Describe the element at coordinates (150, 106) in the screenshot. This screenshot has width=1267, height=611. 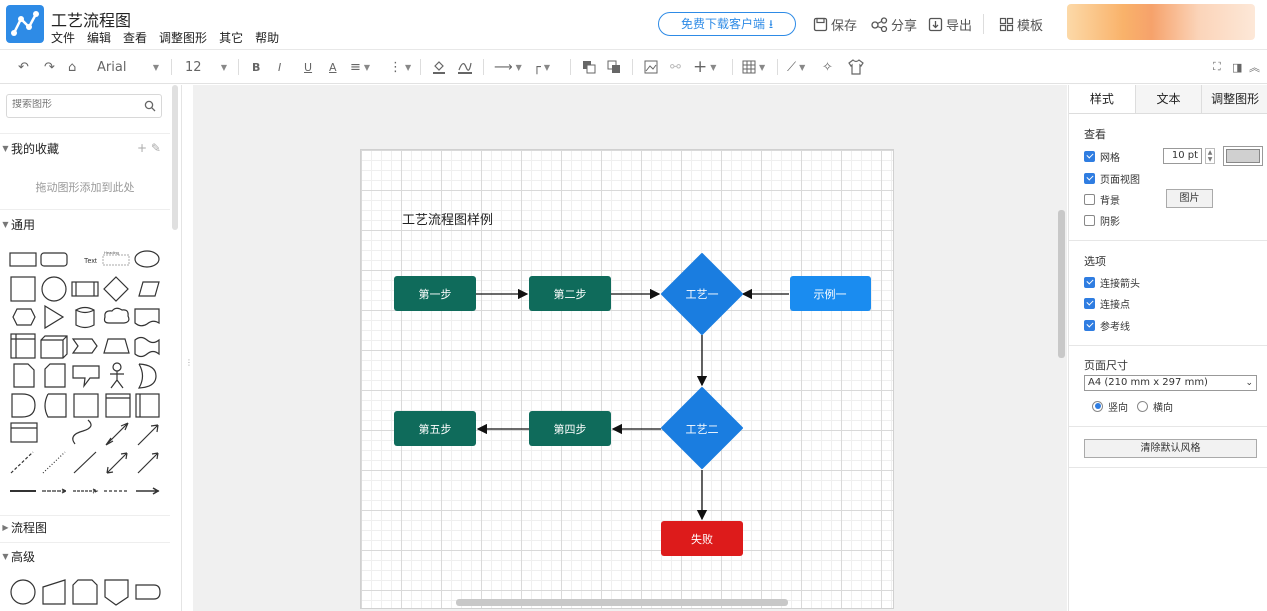
I see `search-icon` at that location.